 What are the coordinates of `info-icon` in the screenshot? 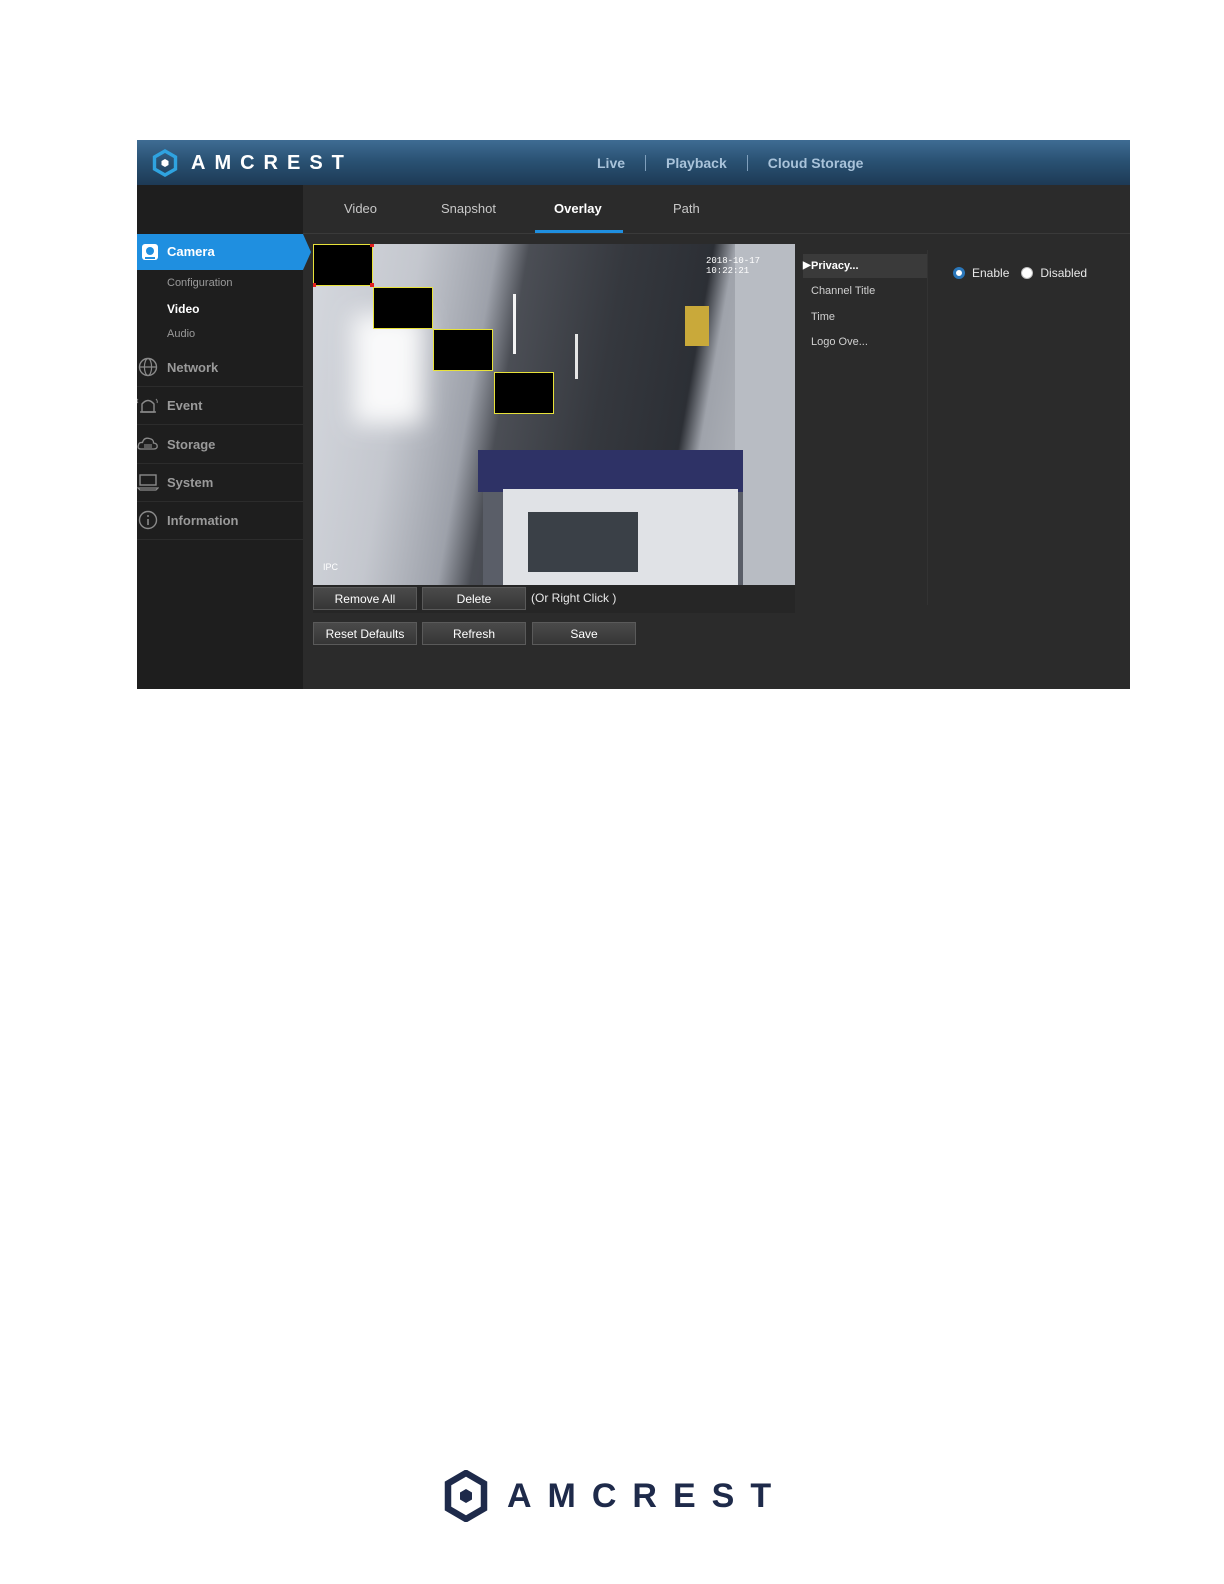 It's located at (148, 520).